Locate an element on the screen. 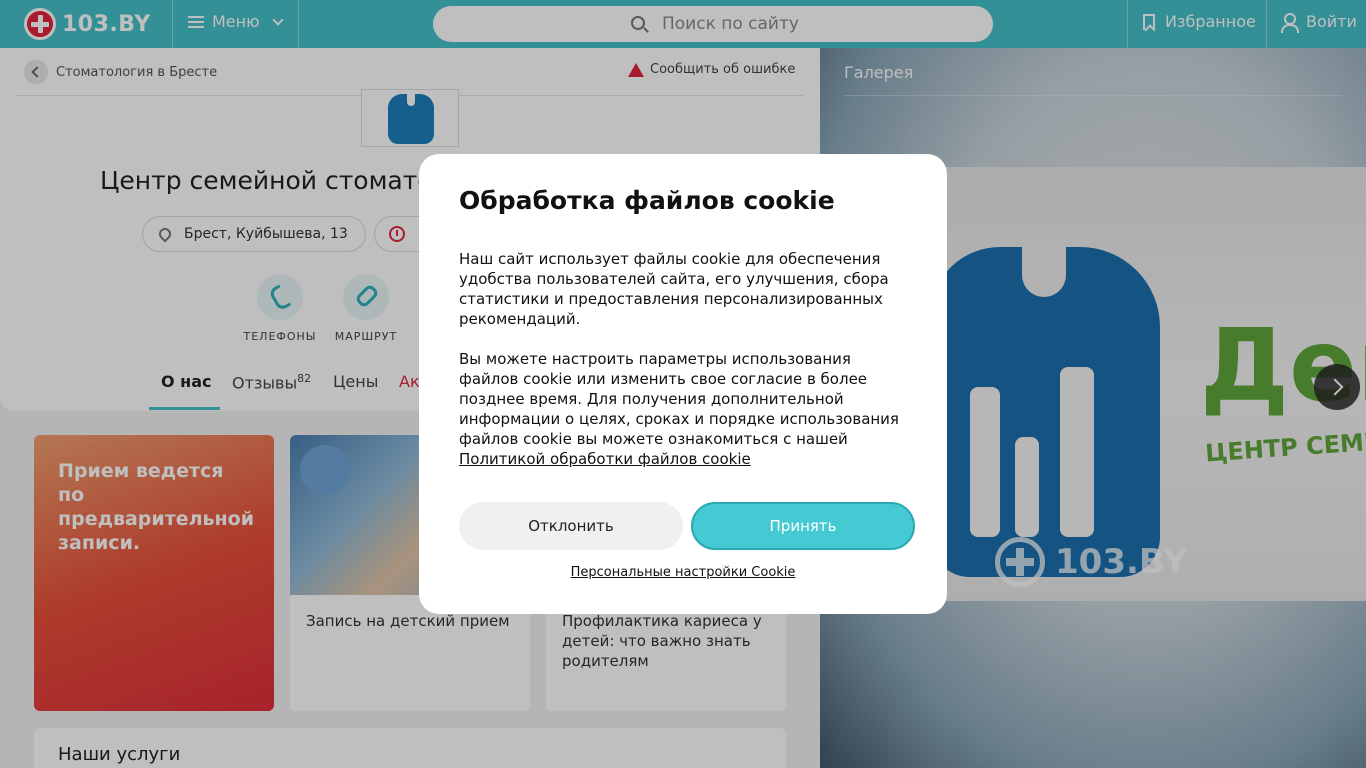 The width and height of the screenshot is (1366, 768). decline-button: Отклонить is located at coordinates (571, 526).